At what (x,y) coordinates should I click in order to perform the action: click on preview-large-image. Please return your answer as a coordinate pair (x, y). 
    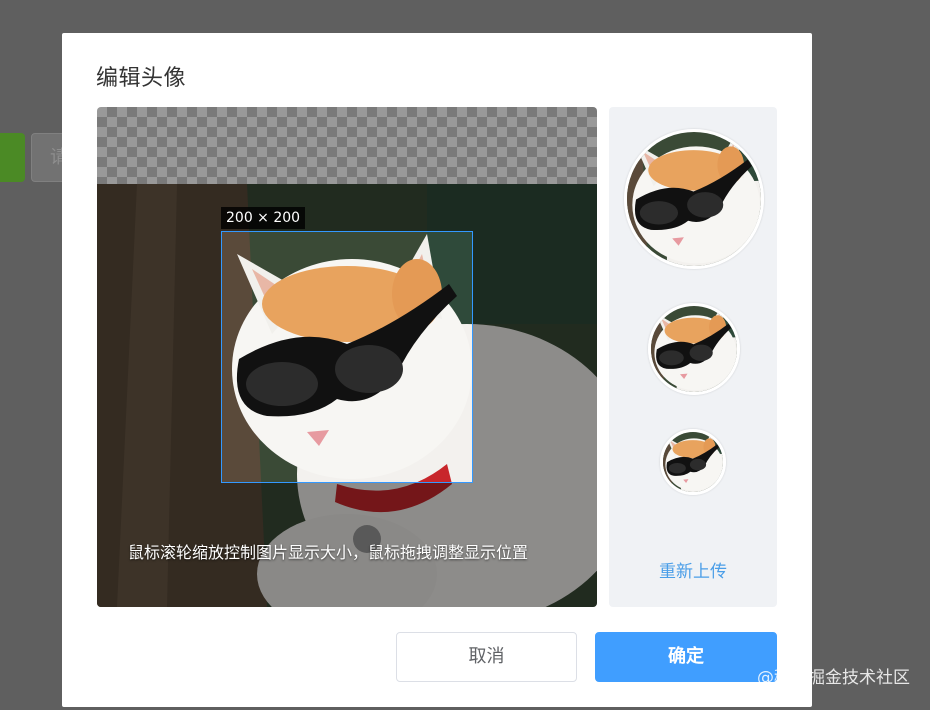
    Looking at the image, I should click on (694, 199).